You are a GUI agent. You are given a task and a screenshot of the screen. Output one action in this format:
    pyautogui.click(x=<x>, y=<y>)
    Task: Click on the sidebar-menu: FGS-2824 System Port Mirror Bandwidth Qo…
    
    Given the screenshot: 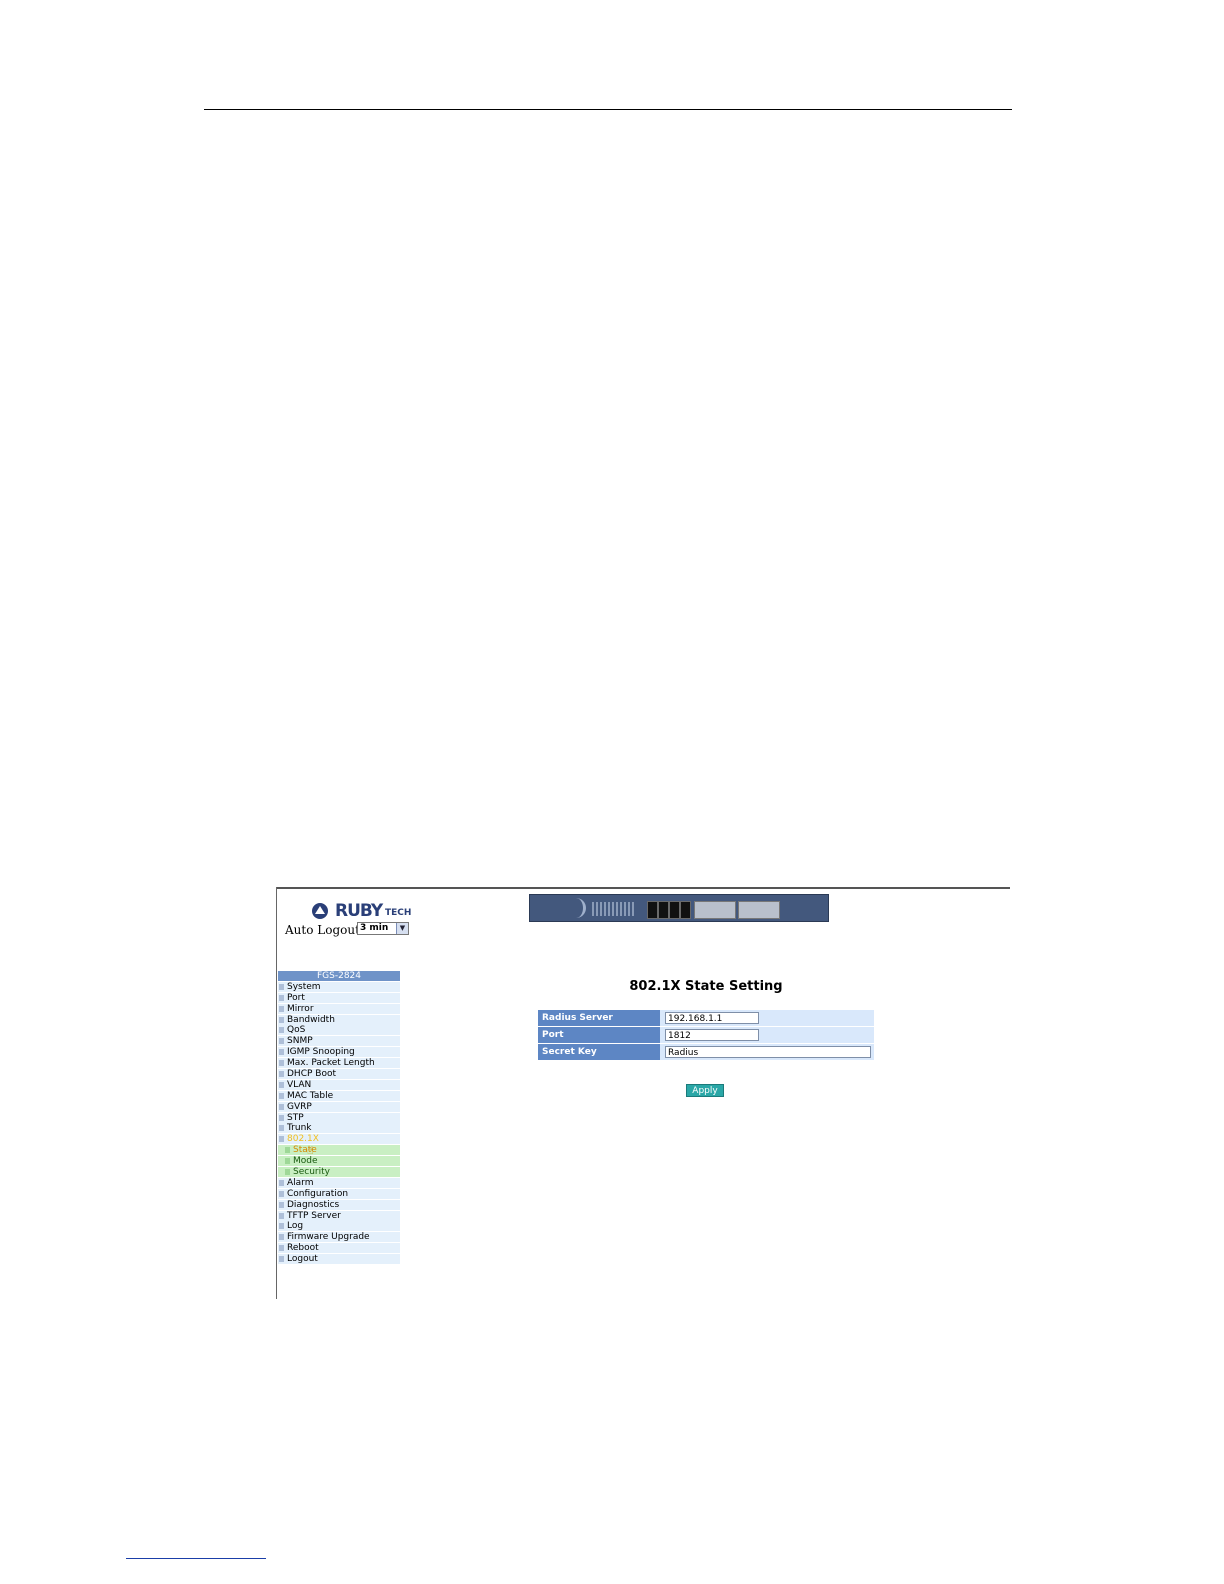 What is the action you would take?
    pyautogui.click(x=339, y=1118)
    